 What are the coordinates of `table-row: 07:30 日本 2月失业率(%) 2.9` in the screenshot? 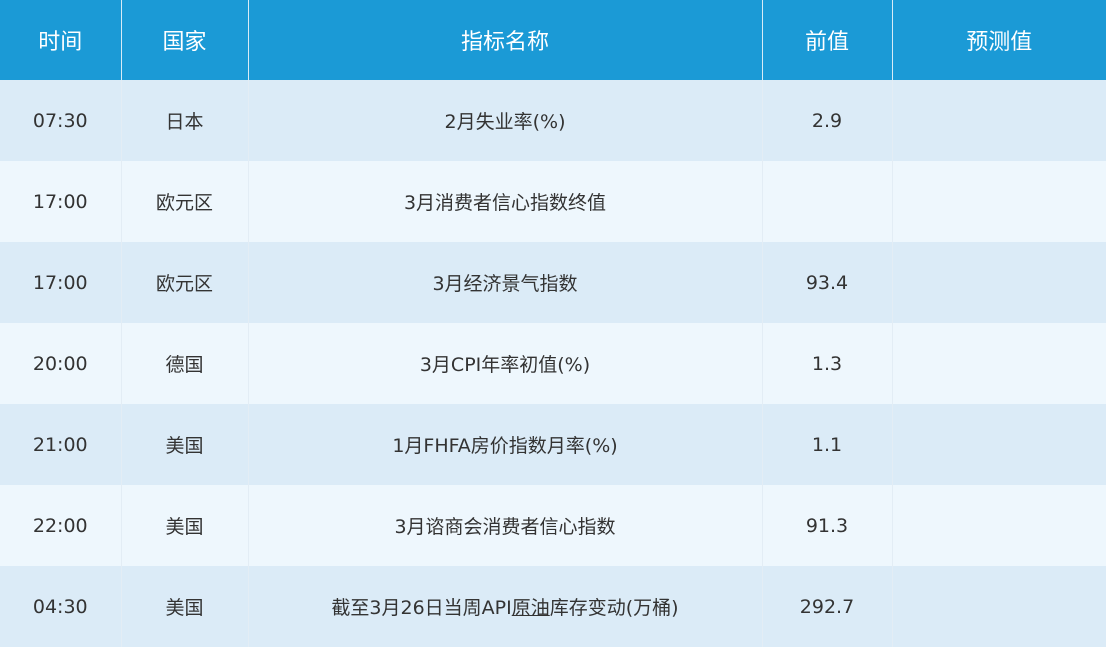 It's located at (553, 120).